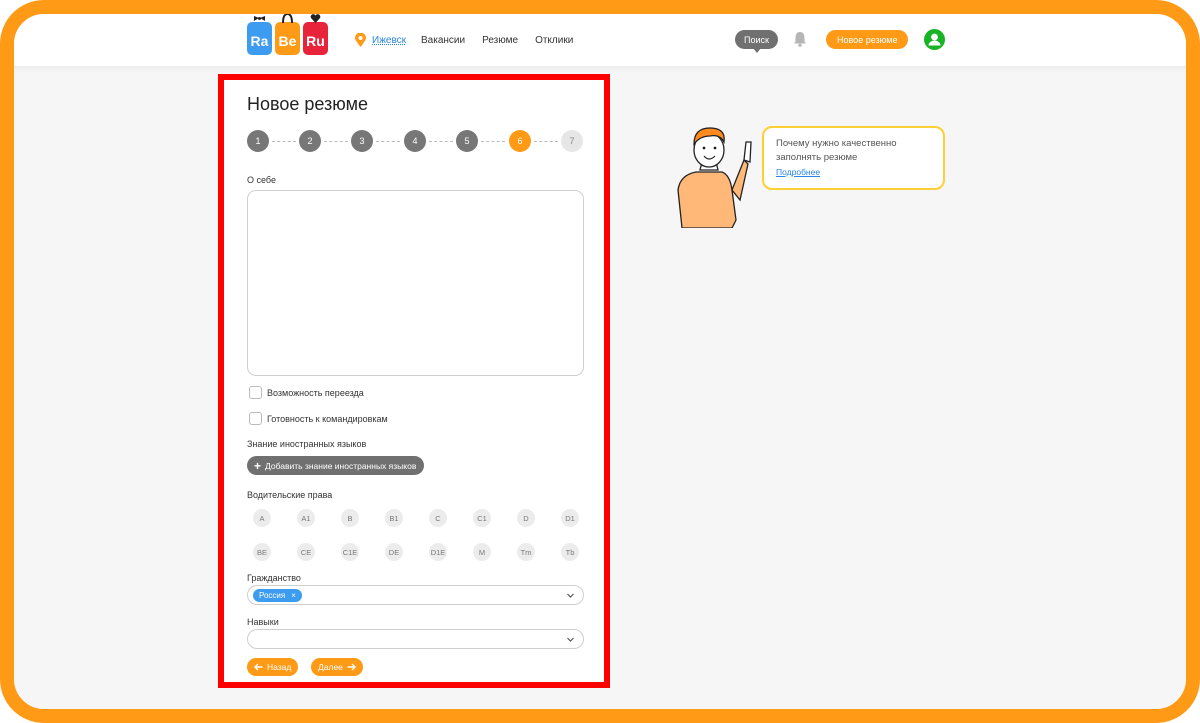  I want to click on remove-chip-icon: ×, so click(293, 595).